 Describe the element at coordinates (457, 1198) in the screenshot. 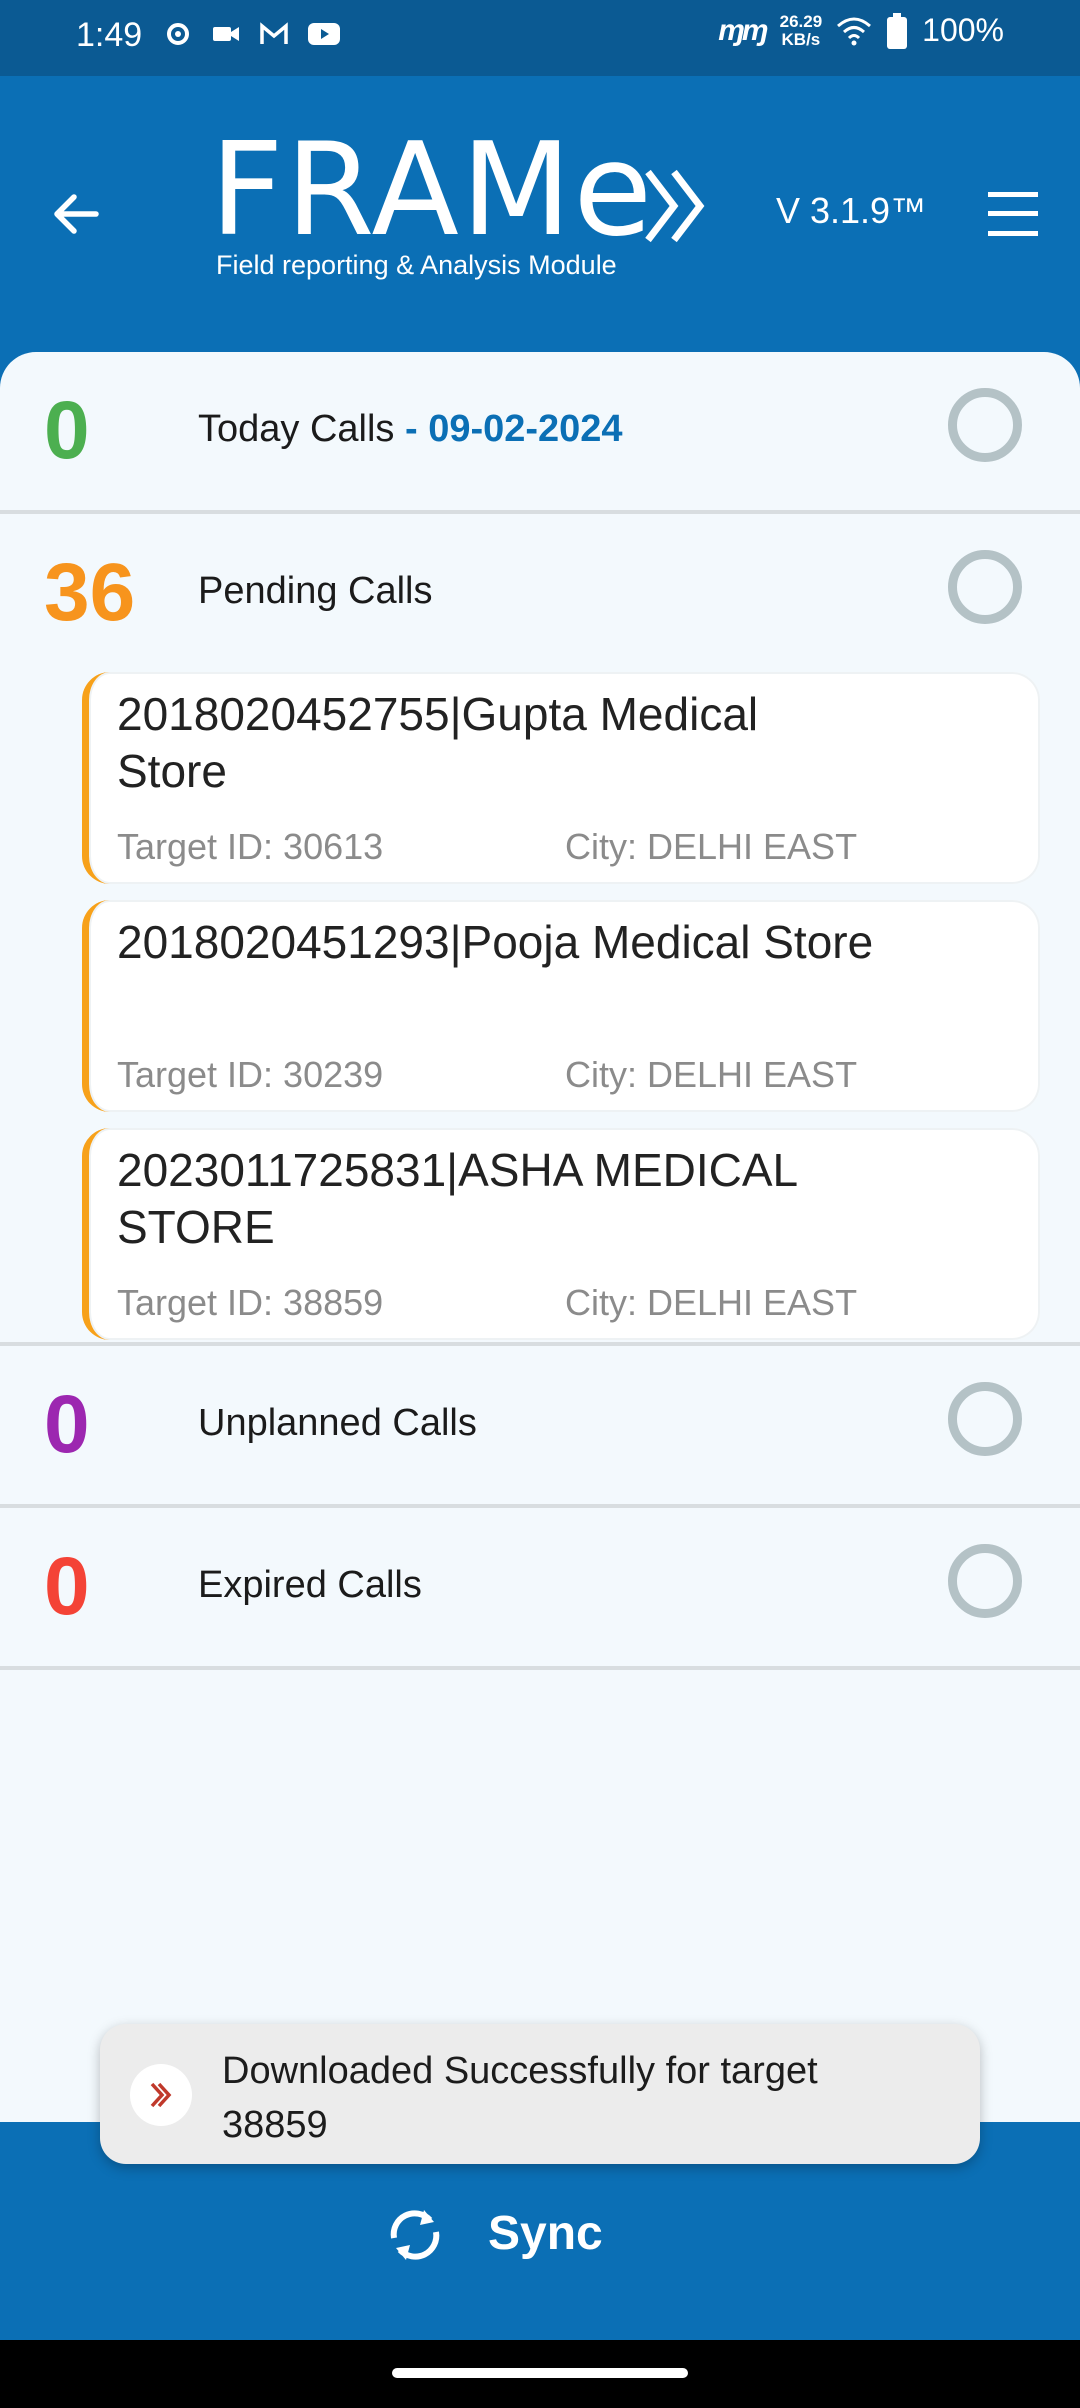

I see `call-card-title: 2023011725831|ASHA MEDICAL STORE` at that location.